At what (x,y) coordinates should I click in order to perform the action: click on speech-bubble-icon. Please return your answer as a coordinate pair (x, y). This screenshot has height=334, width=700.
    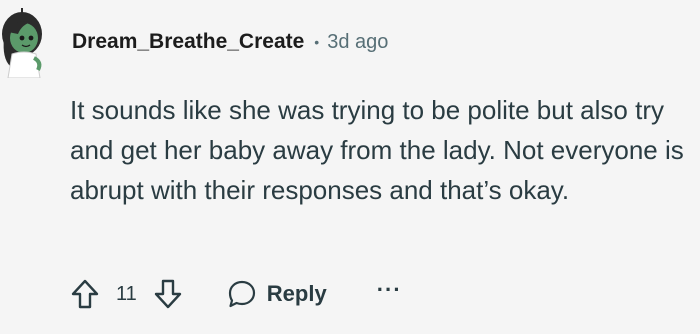
    Looking at the image, I should click on (241, 294).